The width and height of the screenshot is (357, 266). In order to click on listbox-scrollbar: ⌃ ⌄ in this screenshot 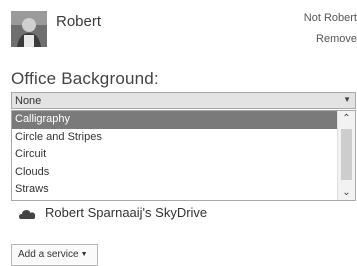, I will do `click(346, 155)`.